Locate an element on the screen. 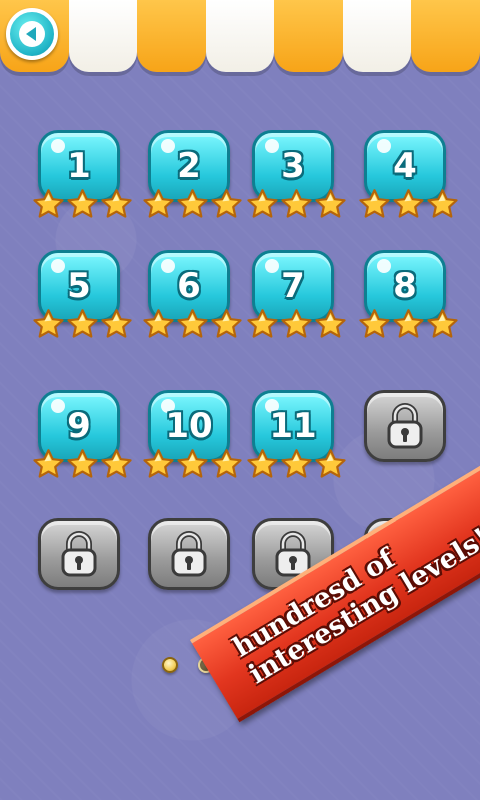 The width and height of the screenshot is (480, 800). awning is located at coordinates (240, 40).